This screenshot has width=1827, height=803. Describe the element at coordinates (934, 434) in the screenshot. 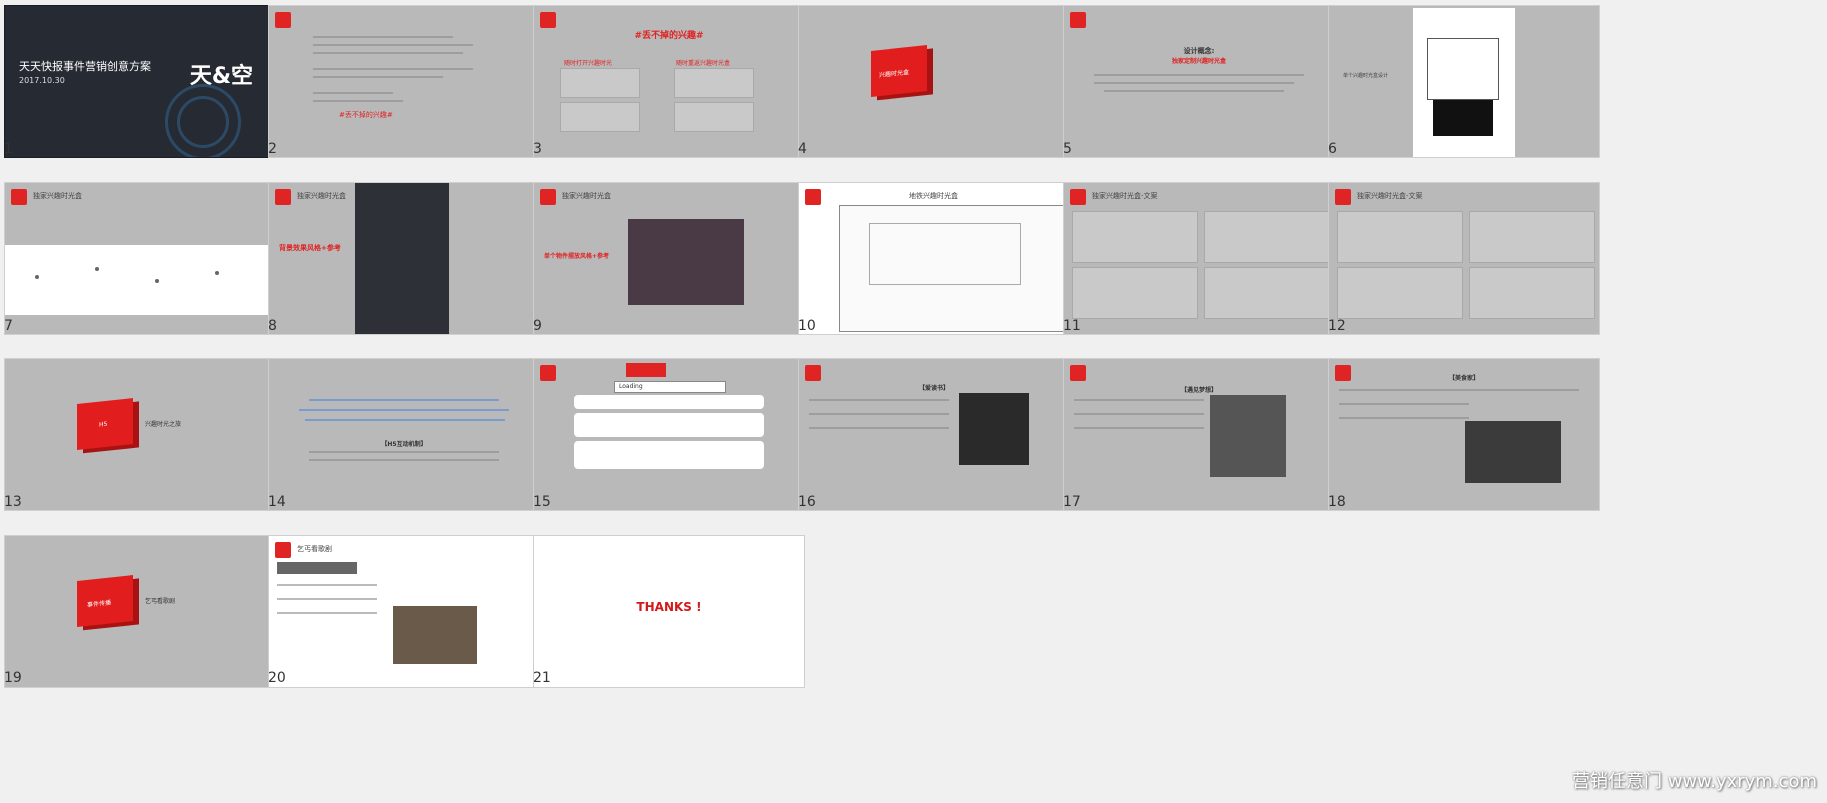

I see `slide-thumbnail-16: 【爱读书】` at that location.